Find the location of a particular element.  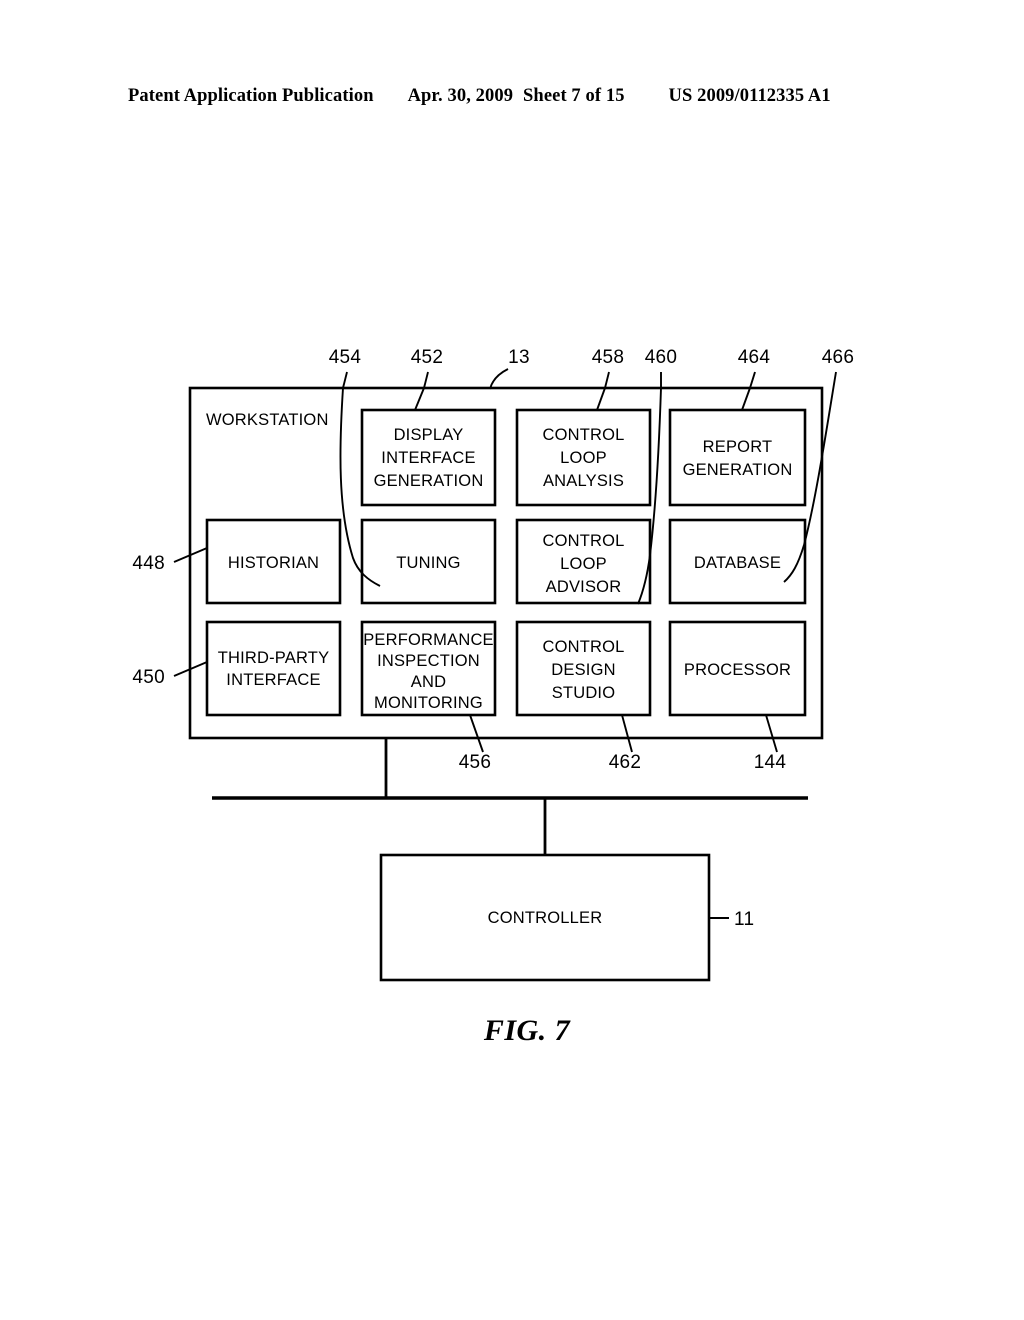

leader-462-to-control-design-studio is located at coordinates (627, 733).